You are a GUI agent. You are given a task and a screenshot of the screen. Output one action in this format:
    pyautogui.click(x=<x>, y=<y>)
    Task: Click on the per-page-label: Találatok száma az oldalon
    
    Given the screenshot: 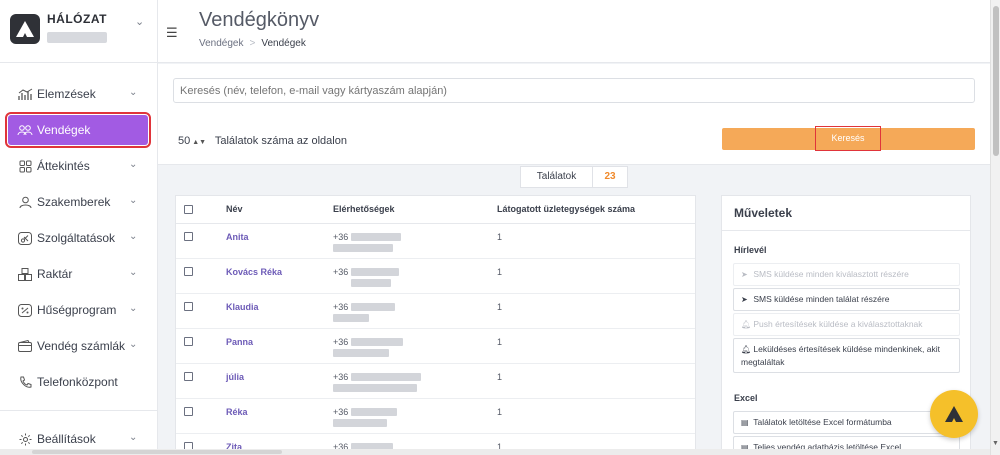 What is the action you would take?
    pyautogui.click(x=280, y=141)
    